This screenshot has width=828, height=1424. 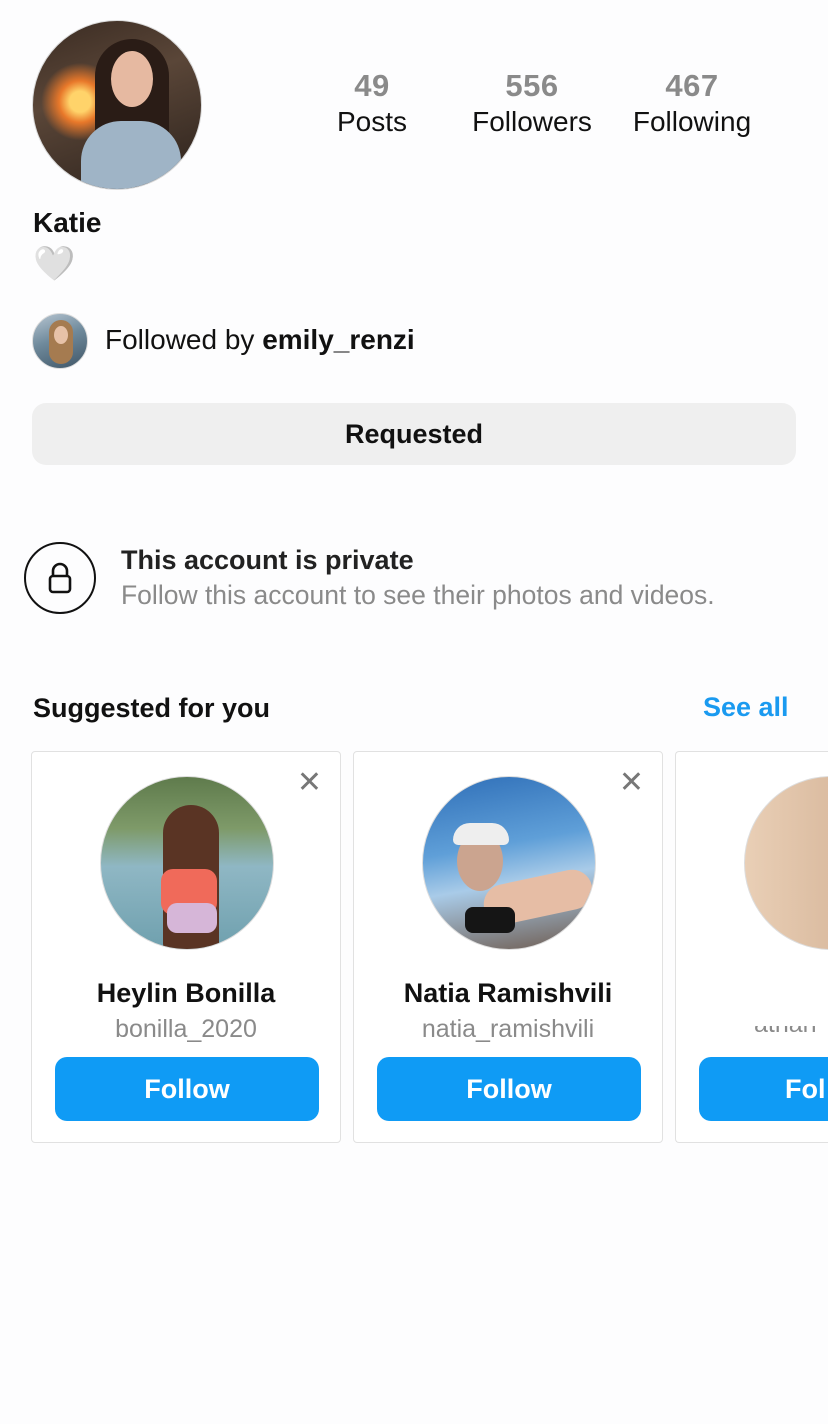 What do you see at coordinates (692, 85) in the screenshot?
I see `following-count: 467` at bounding box center [692, 85].